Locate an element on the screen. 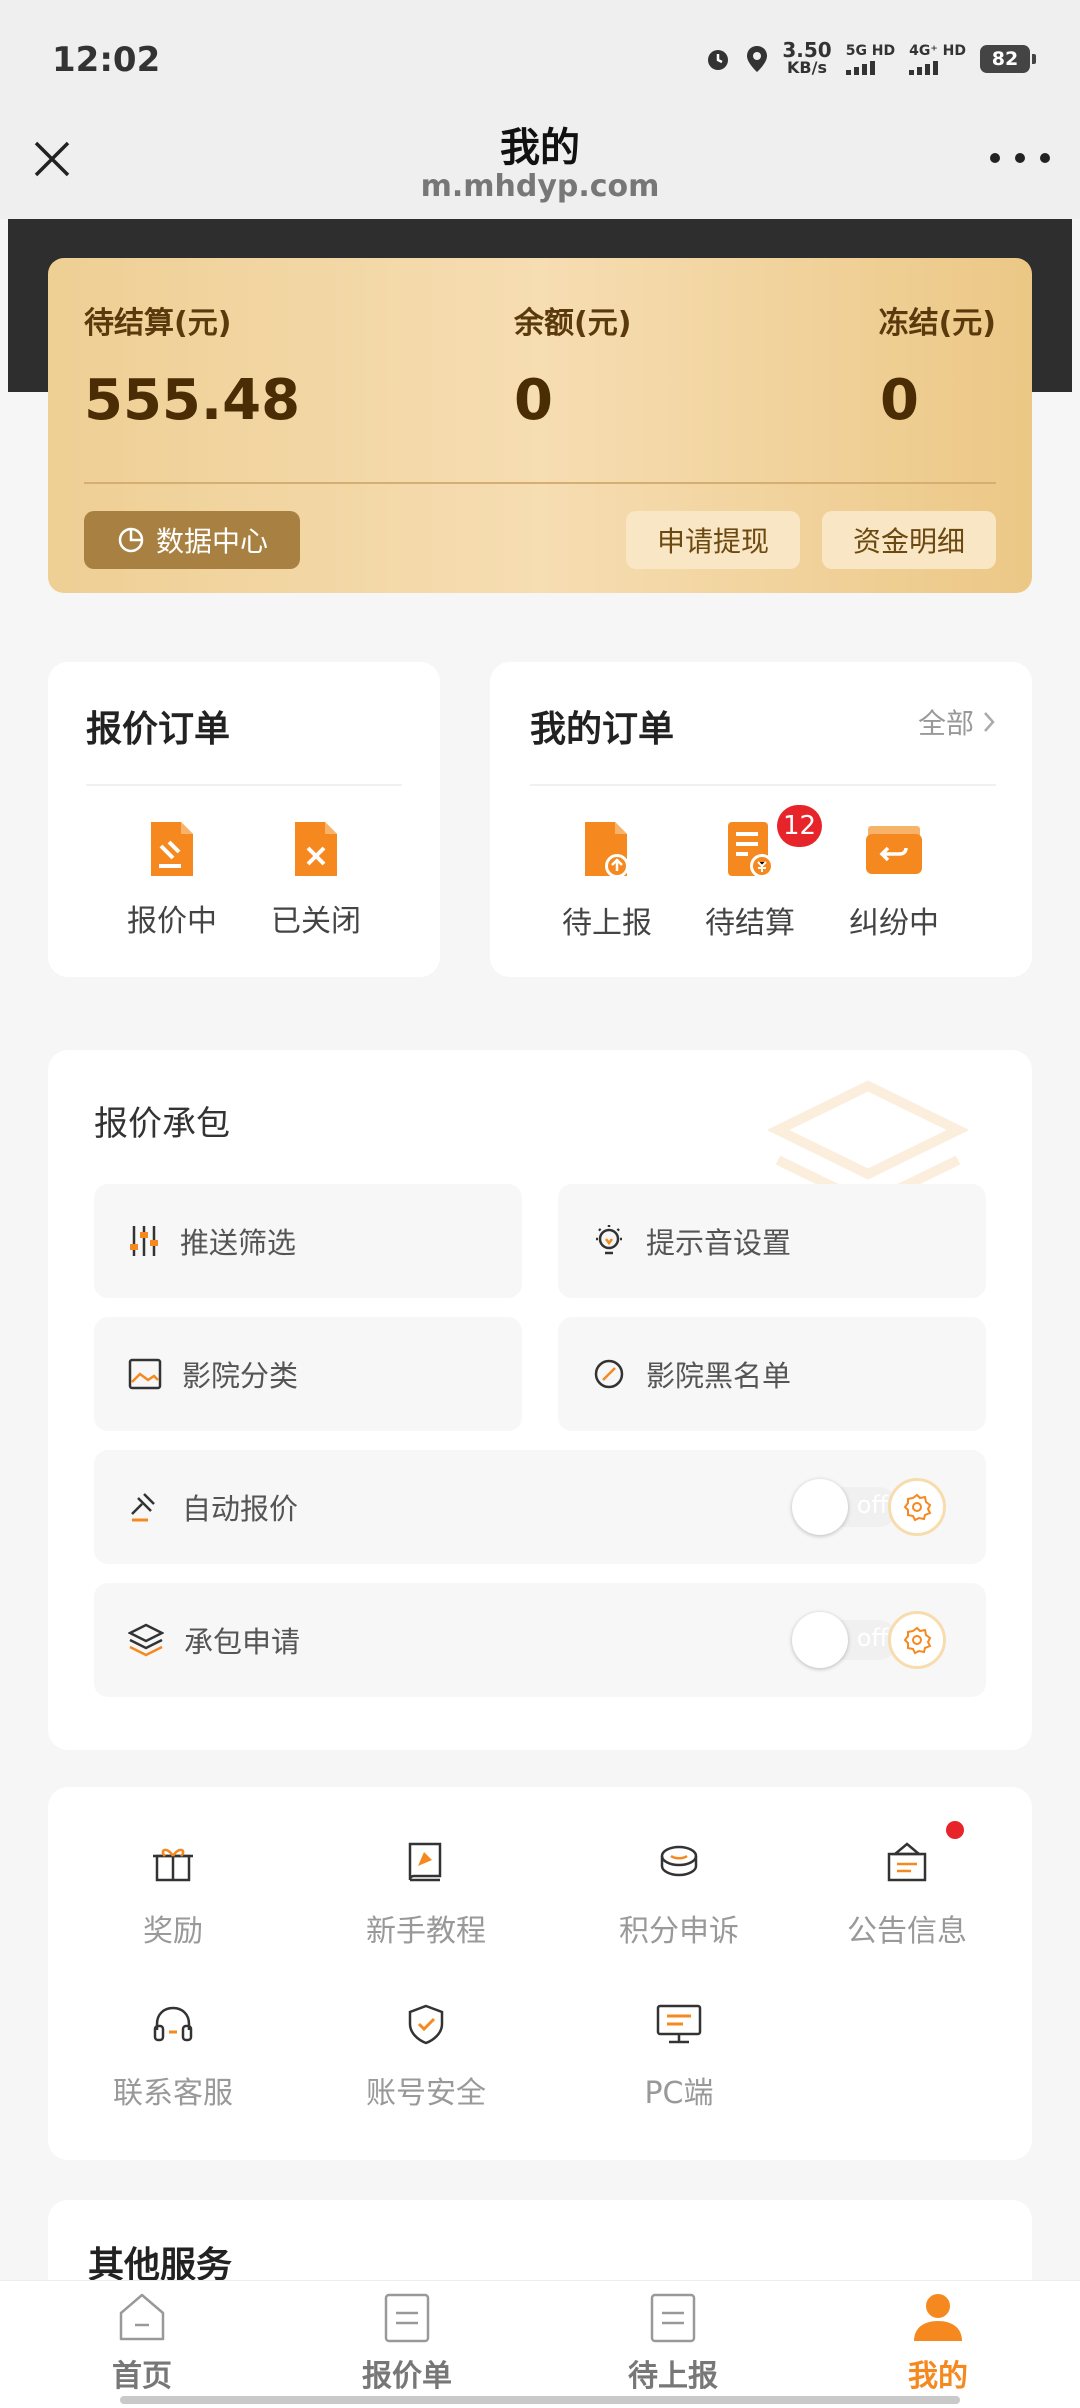  pie-chart-icon is located at coordinates (131, 540).